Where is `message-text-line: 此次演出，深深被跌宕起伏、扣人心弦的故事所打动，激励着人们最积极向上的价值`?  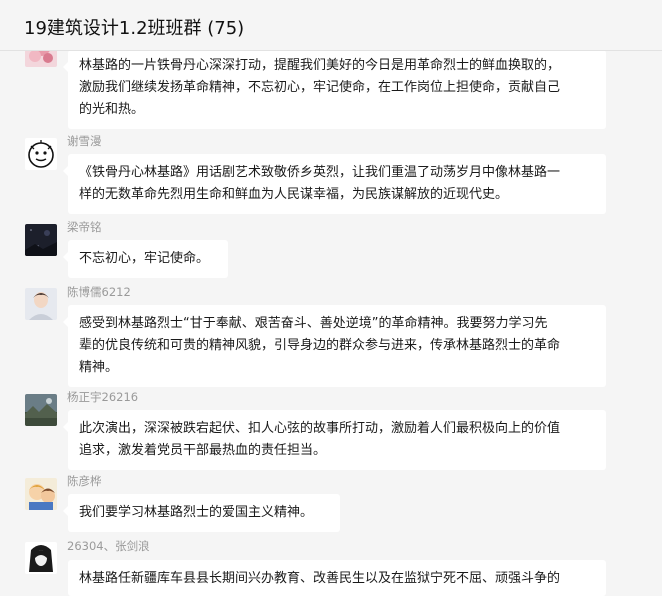
message-text-line: 此次演出，深深被跌宕起伏、扣人心弦的故事所打动，激励着人们最积极向上的价值 is located at coordinates (320, 428).